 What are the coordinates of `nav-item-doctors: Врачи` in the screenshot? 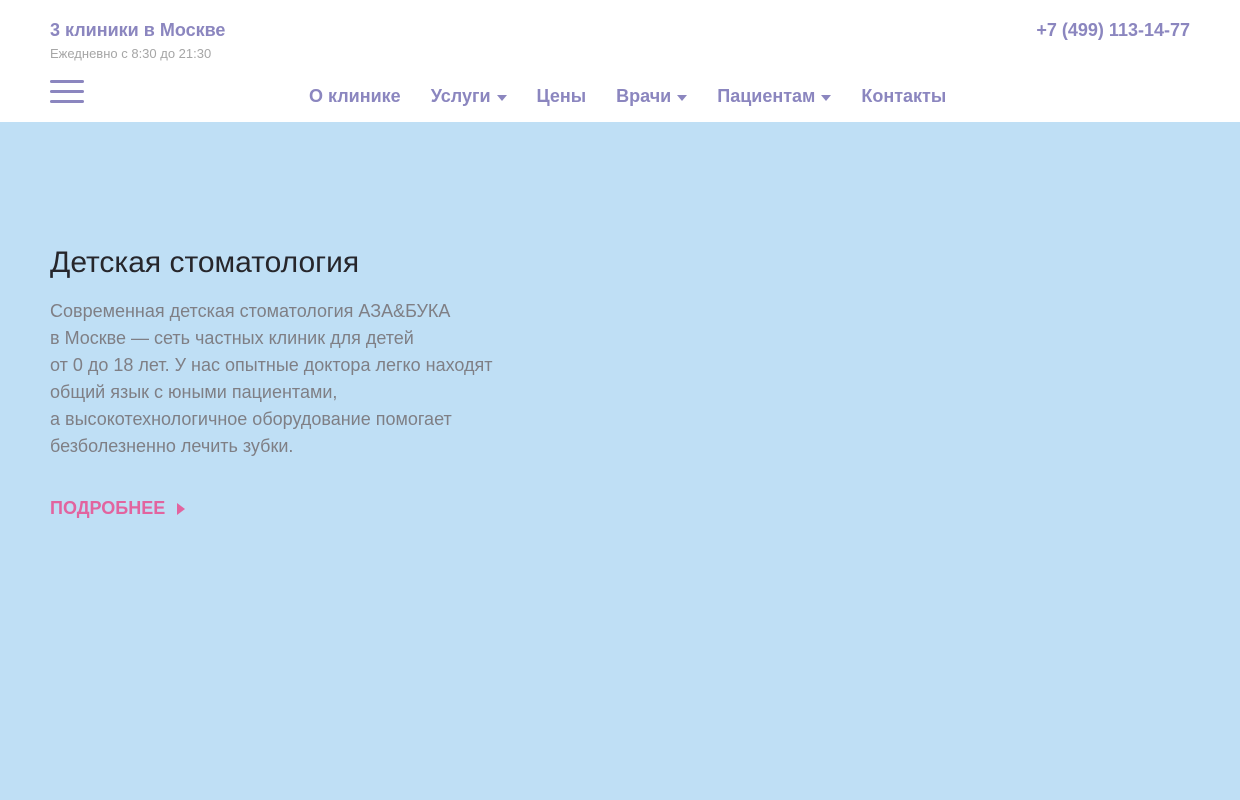 It's located at (652, 96).